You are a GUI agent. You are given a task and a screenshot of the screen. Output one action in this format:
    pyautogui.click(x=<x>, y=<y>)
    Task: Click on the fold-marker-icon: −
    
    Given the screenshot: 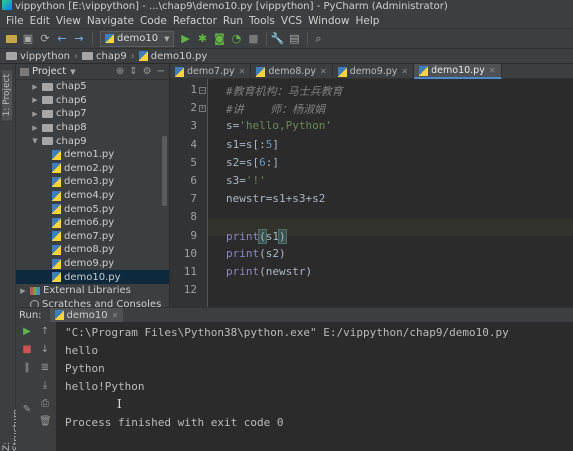 What is the action you would take?
    pyautogui.click(x=202, y=90)
    